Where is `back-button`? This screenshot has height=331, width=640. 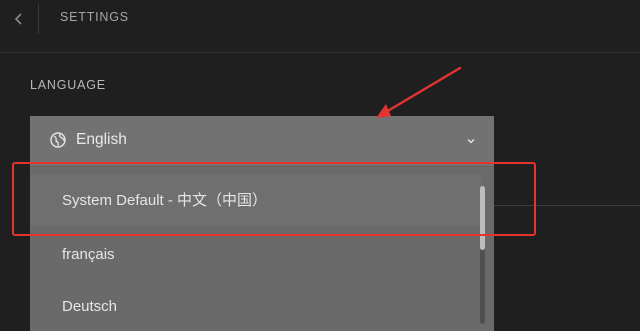 back-button is located at coordinates (19, 19).